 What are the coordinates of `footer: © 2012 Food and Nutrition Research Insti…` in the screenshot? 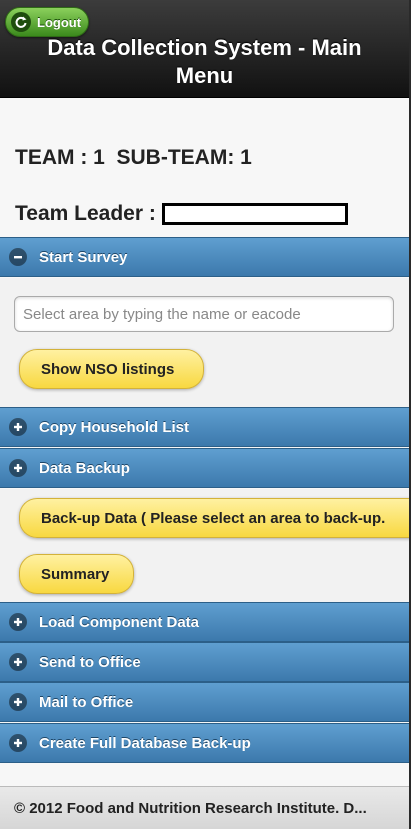 It's located at (204, 807).